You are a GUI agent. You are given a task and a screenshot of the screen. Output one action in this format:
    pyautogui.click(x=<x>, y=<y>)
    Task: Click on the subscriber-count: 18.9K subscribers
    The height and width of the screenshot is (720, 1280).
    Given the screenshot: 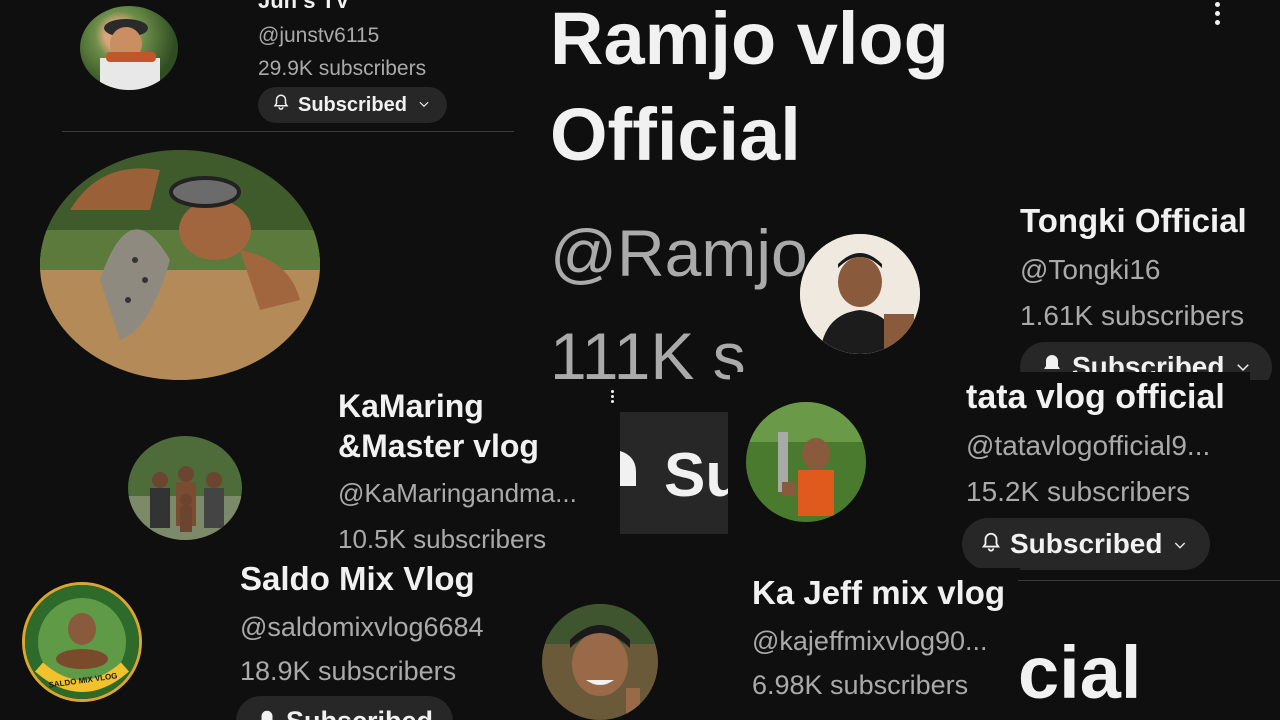 What is the action you would take?
    pyautogui.click(x=348, y=671)
    